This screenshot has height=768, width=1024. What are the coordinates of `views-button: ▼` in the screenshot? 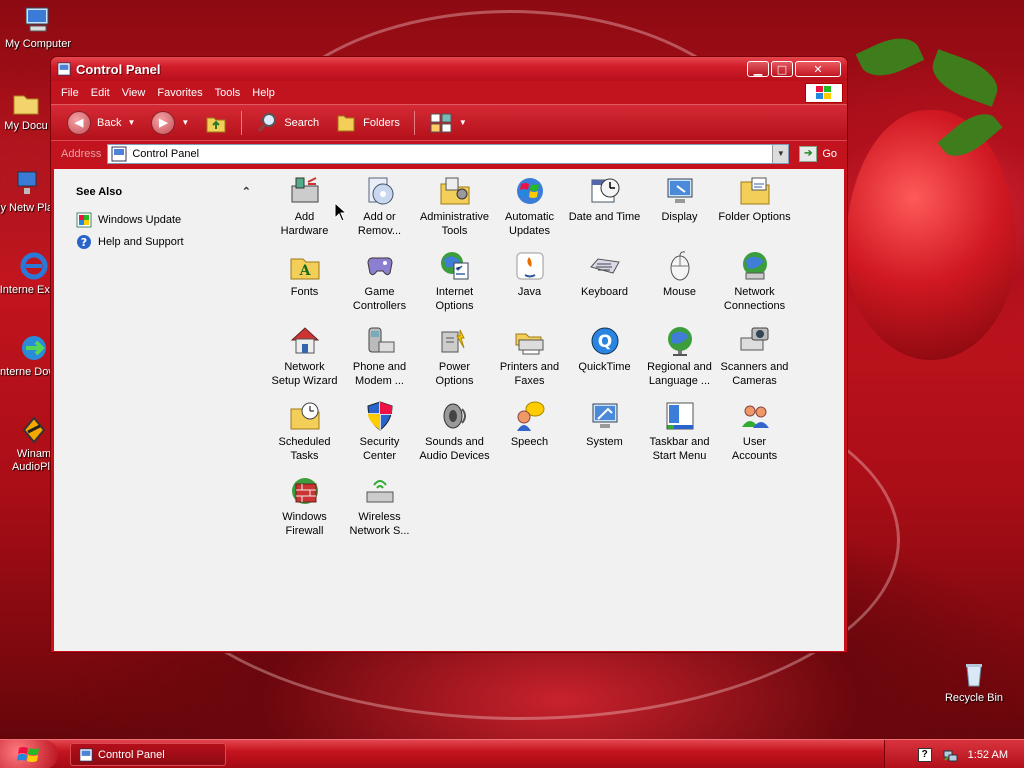 It's located at (448, 123).